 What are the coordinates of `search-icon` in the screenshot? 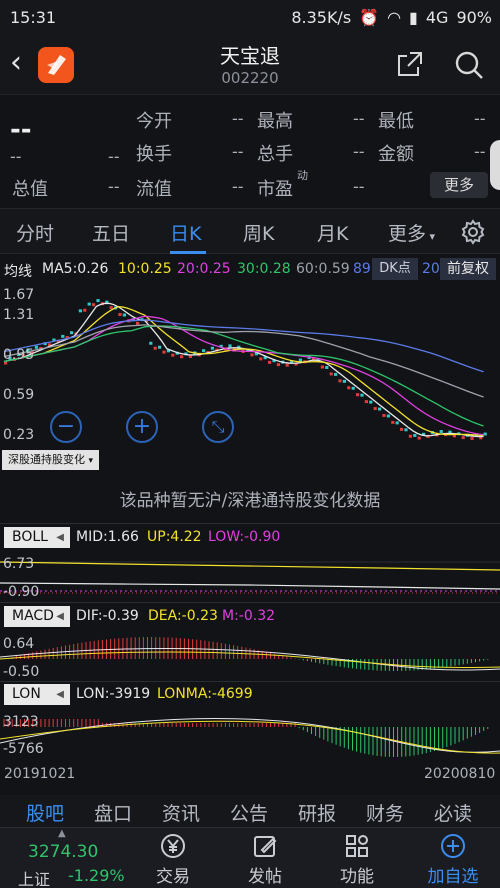 It's located at (469, 67).